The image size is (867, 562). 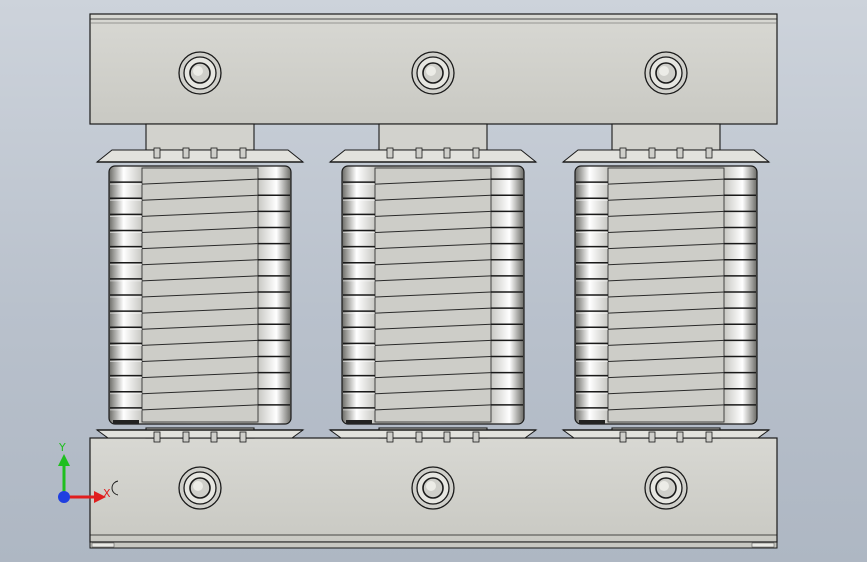 What do you see at coordinates (62, 447) in the screenshot?
I see `y-axis-label: Y` at bounding box center [62, 447].